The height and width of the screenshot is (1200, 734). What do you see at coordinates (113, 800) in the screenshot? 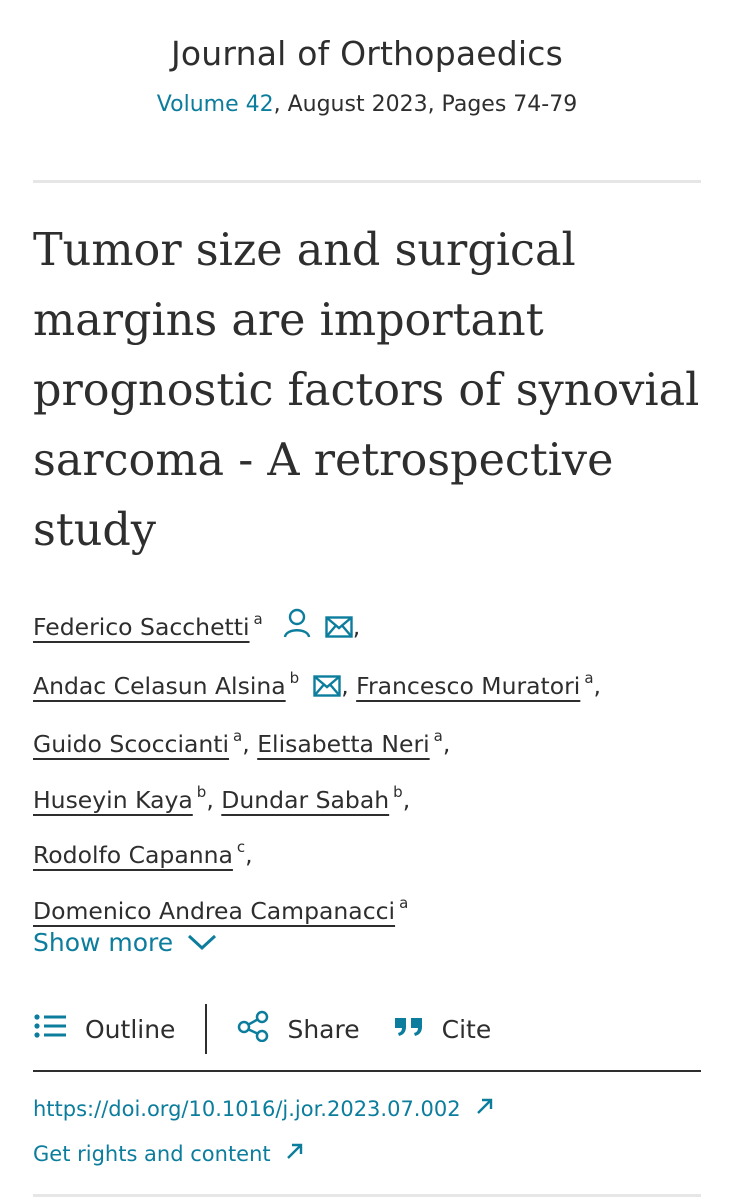
I see `author-link: Huseyin Kaya` at bounding box center [113, 800].